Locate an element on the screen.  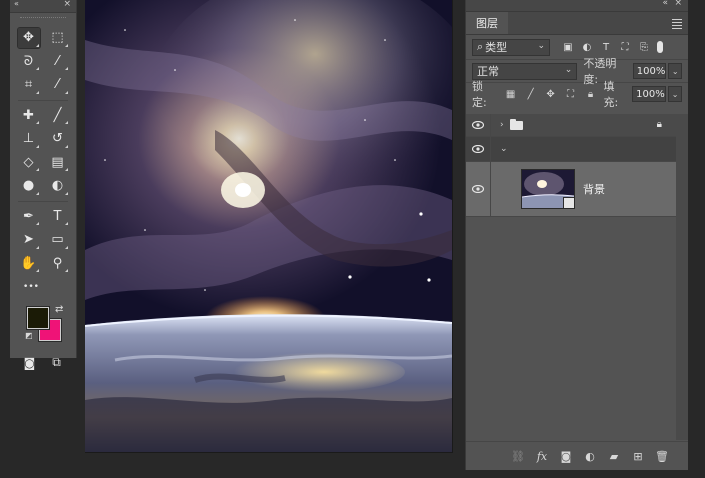
magic-wand-tool-icon: ⁄ is located at coordinates (58, 61).